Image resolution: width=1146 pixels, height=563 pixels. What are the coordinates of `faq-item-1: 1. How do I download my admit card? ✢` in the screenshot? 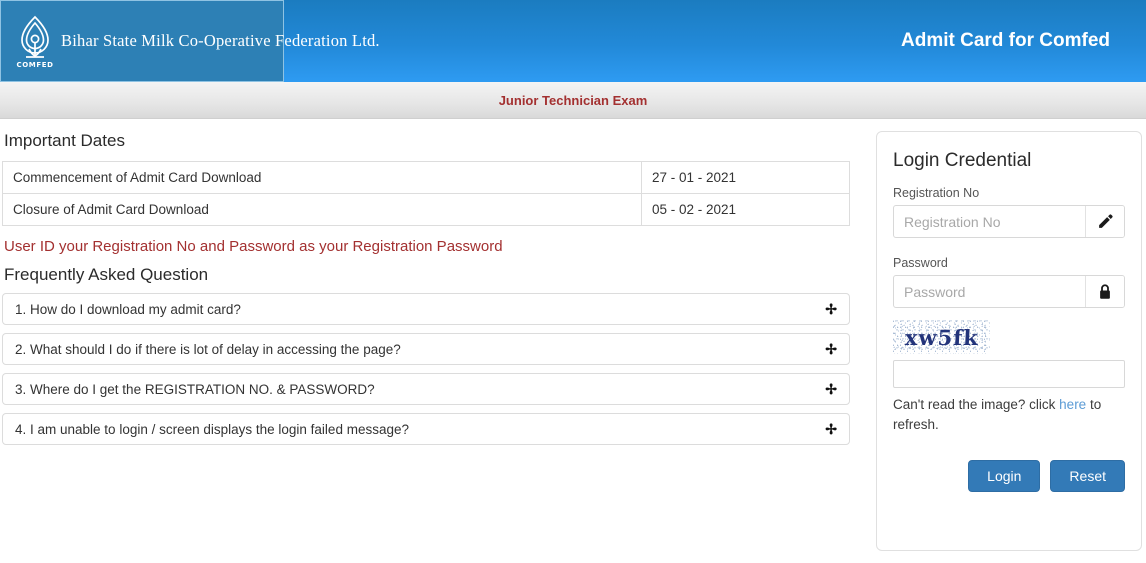 It's located at (426, 309).